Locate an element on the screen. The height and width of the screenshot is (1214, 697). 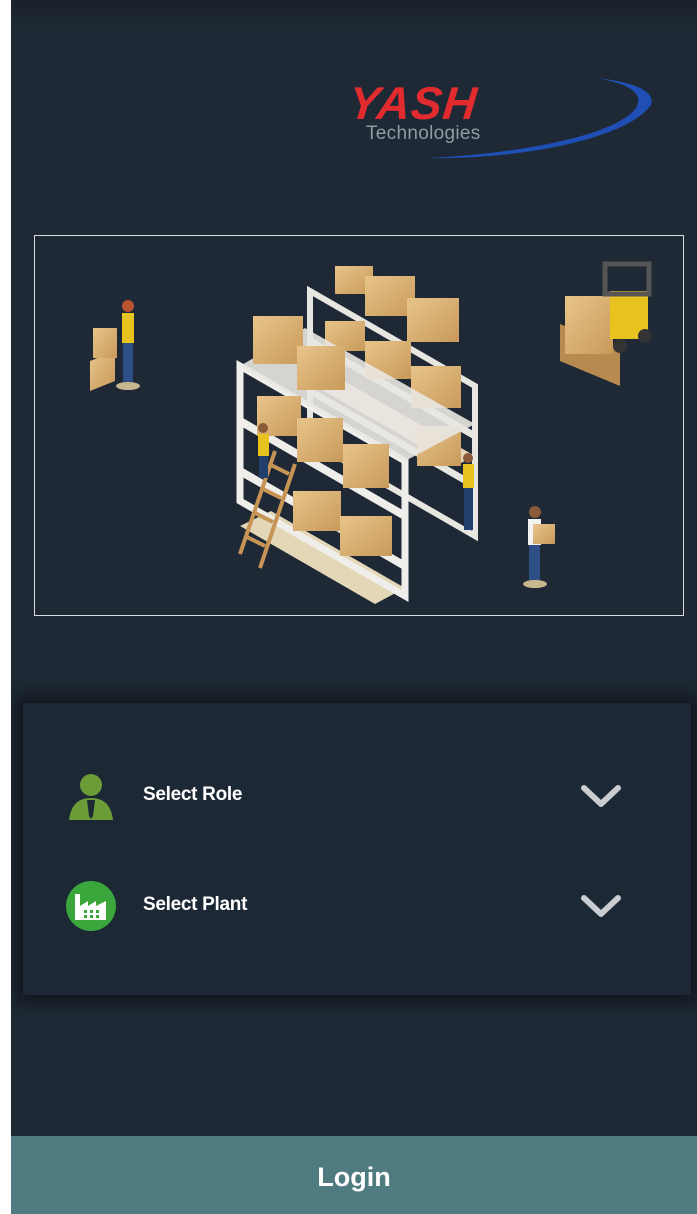
select-role-dropdown: Select Role is located at coordinates (357, 796).